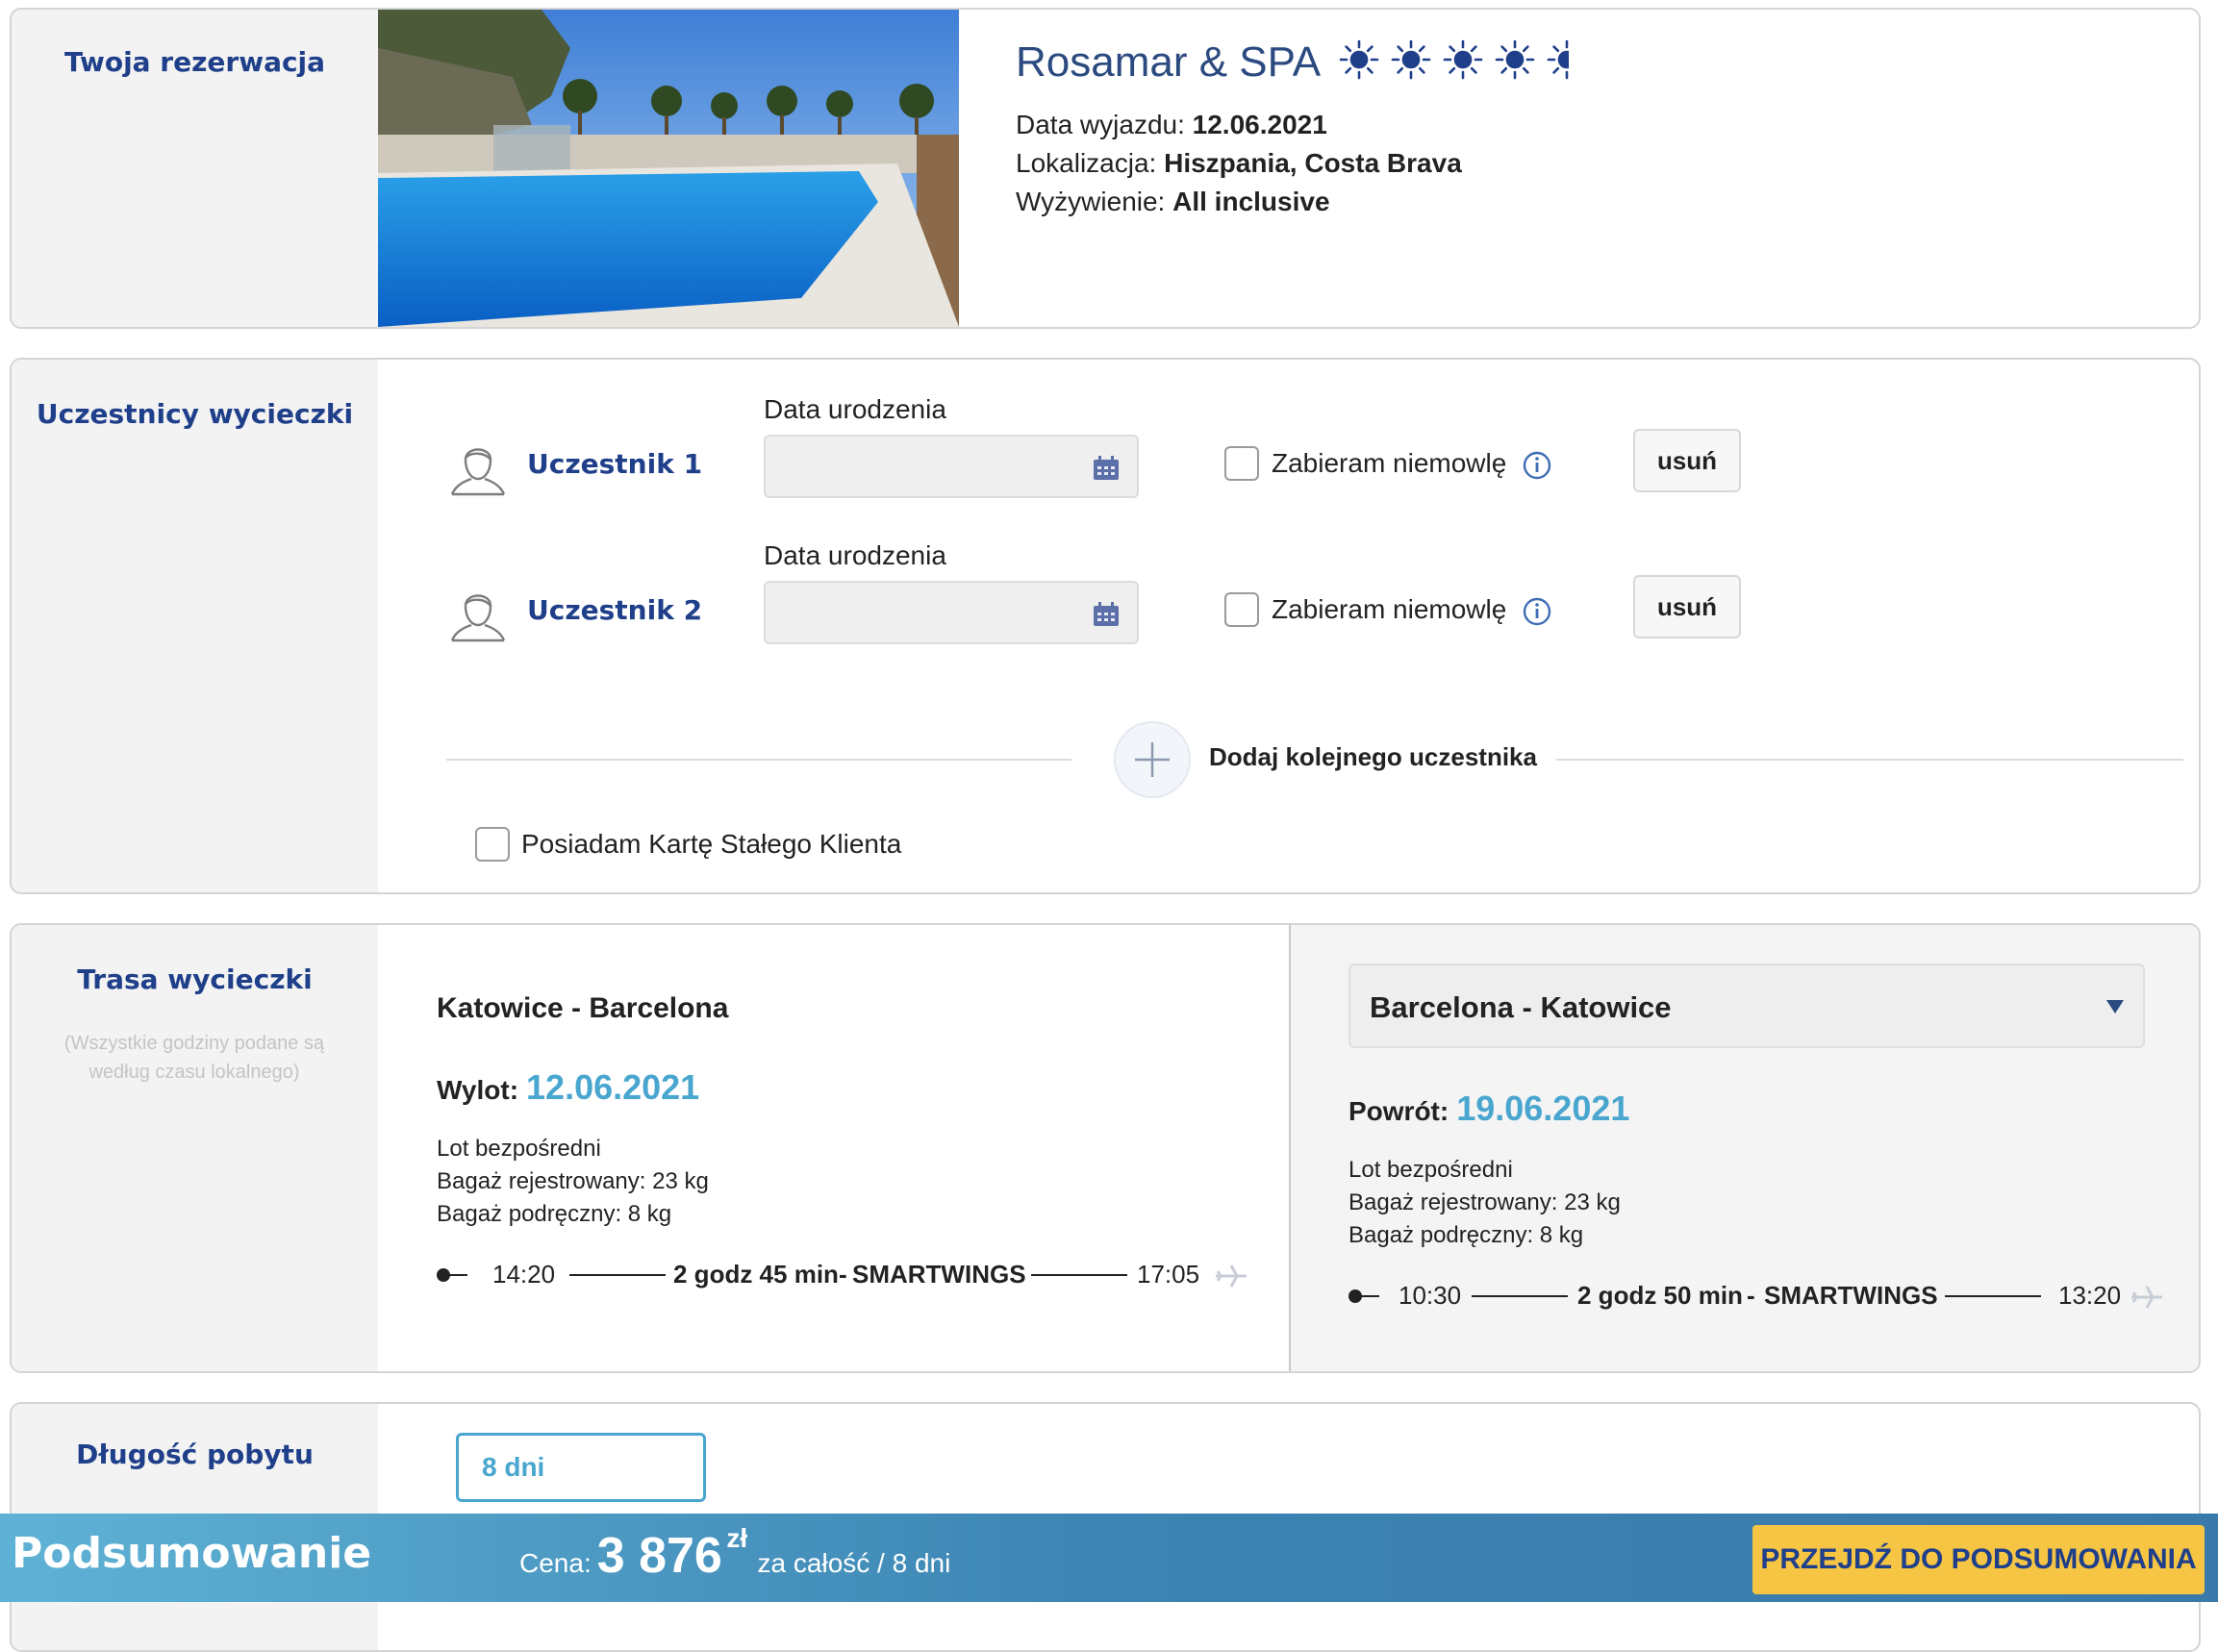  I want to click on stay-length-option: 8 dni, so click(581, 1467).